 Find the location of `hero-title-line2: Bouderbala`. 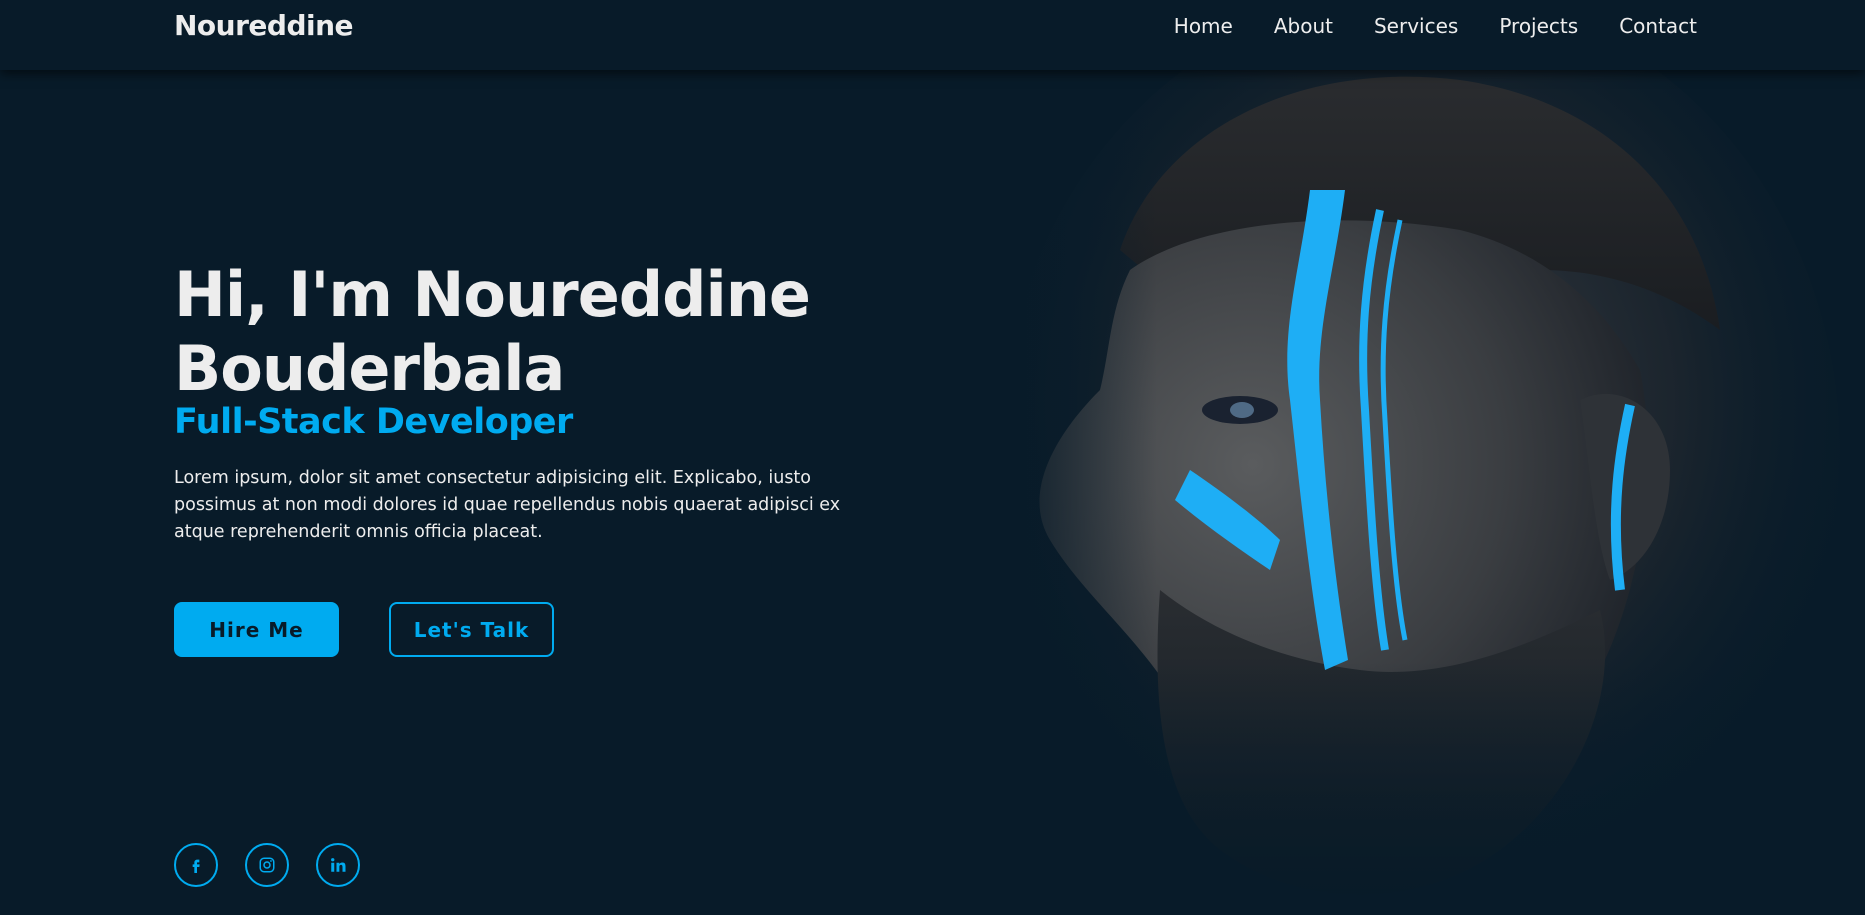

hero-title-line2: Bouderbala is located at coordinates (369, 368).